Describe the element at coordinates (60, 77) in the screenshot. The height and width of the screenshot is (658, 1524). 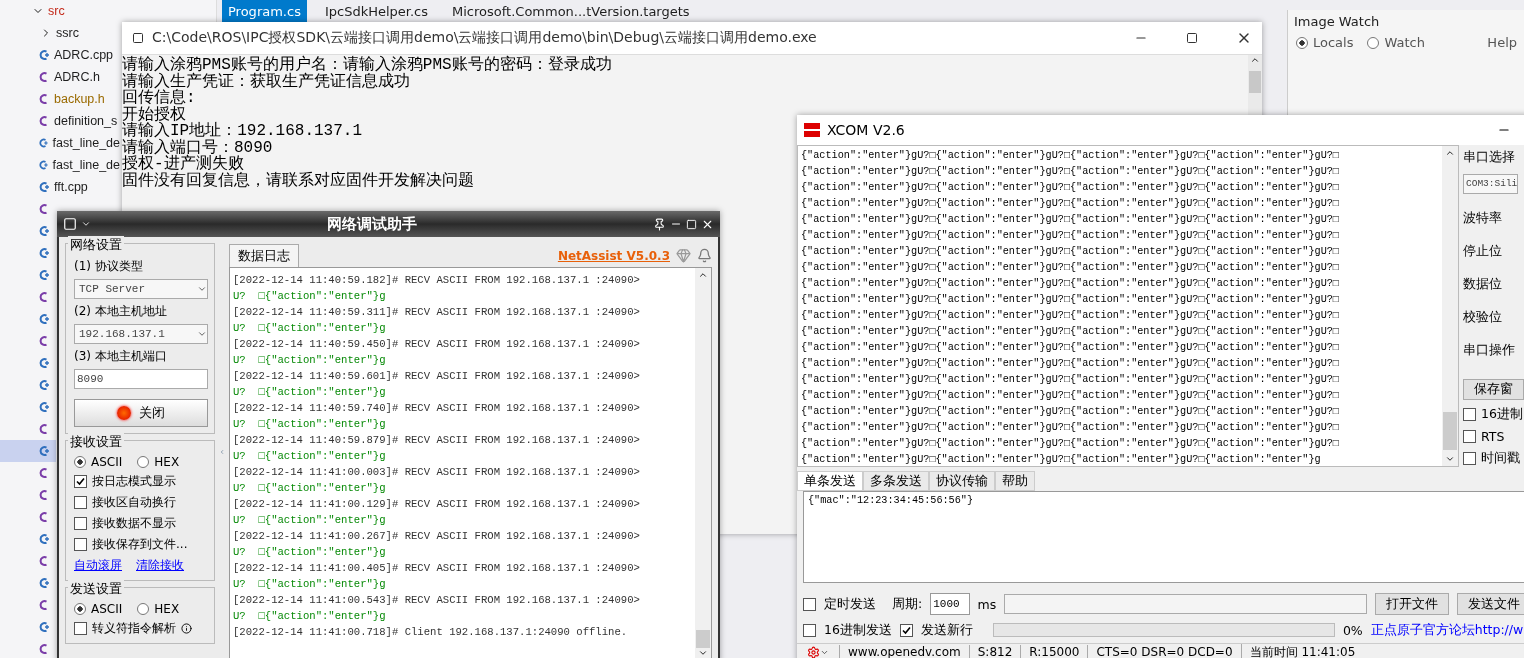
I see `tree-item: ADRC.h` at that location.